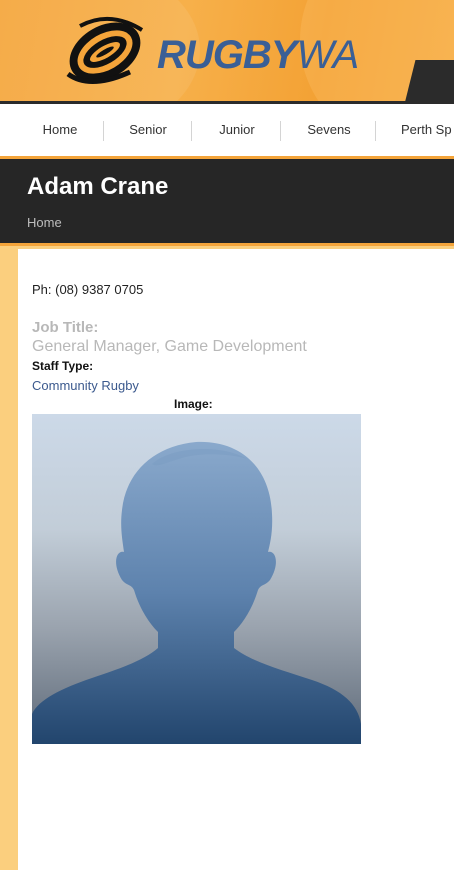  I want to click on brand-primary: RUGBY, so click(227, 55).